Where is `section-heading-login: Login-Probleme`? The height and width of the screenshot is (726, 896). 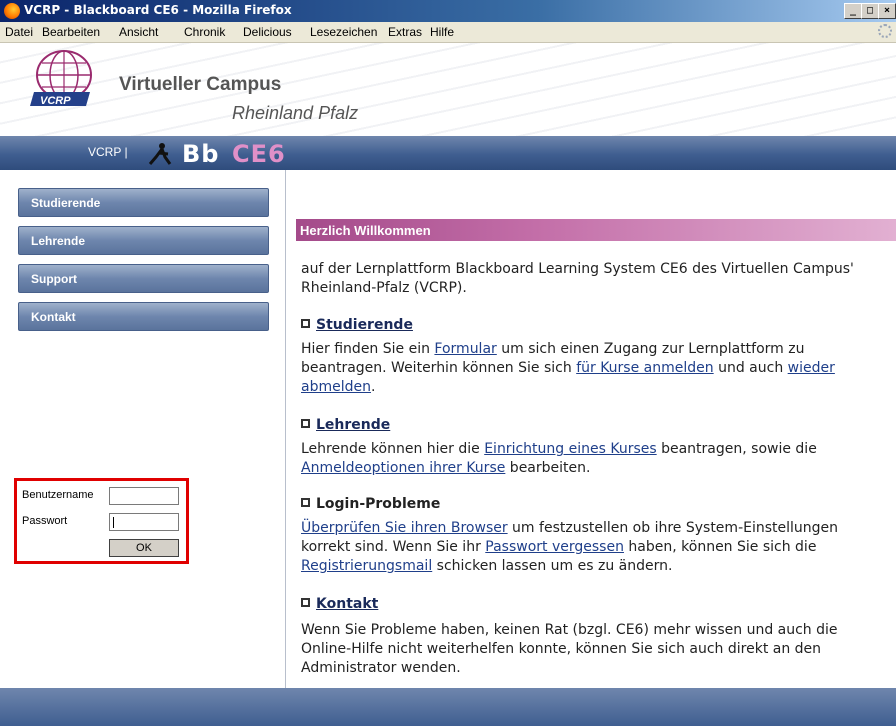 section-heading-login: Login-Probleme is located at coordinates (370, 504).